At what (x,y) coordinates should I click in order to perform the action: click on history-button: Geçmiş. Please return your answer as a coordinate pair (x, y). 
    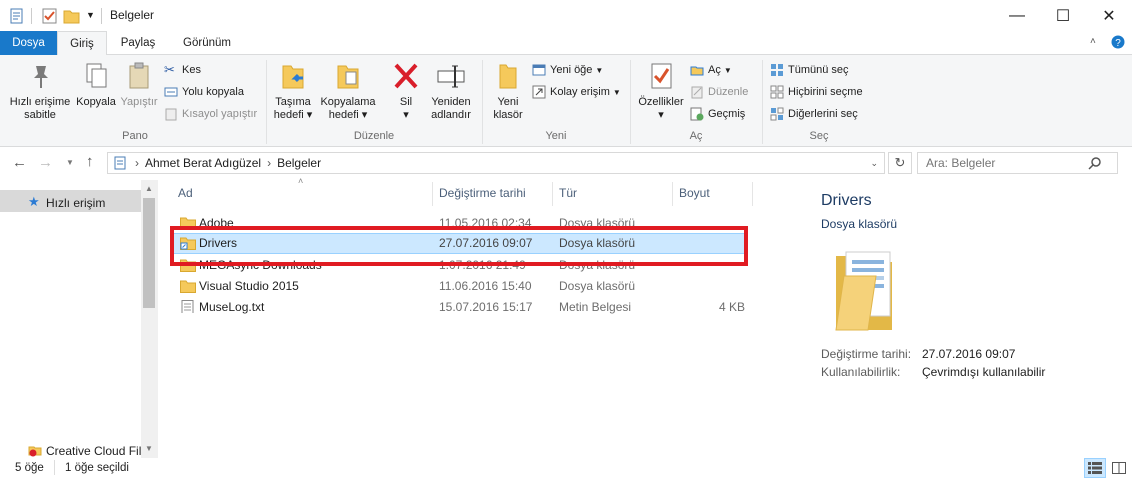
    Looking at the image, I should click on (717, 114).